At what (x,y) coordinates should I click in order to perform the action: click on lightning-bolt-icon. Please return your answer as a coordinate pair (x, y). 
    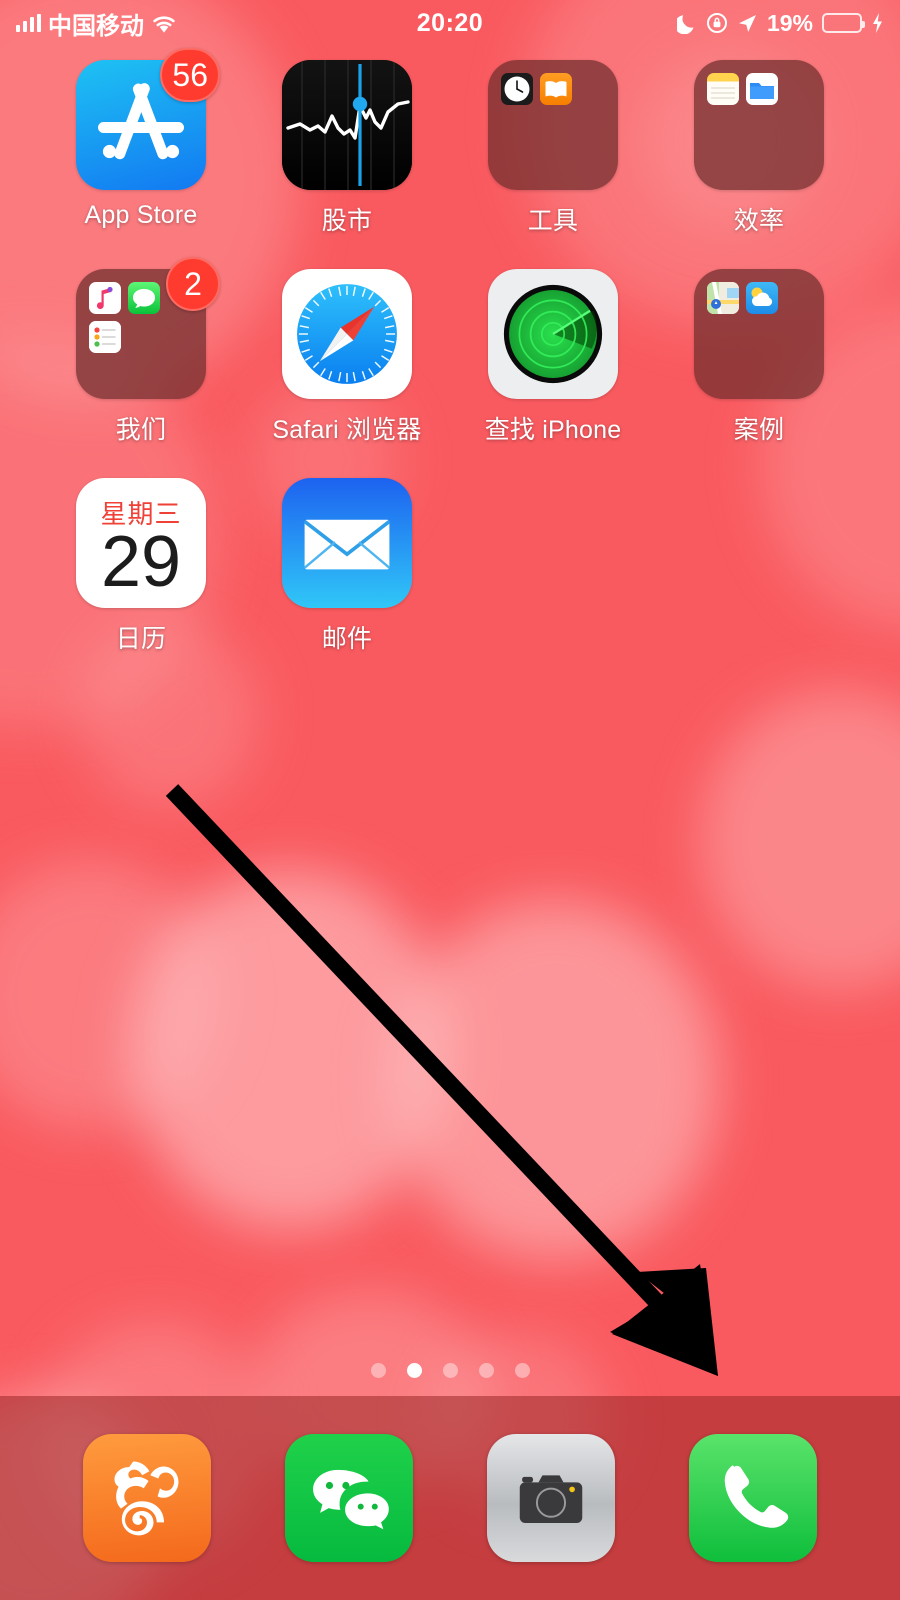
    Looking at the image, I should click on (877, 23).